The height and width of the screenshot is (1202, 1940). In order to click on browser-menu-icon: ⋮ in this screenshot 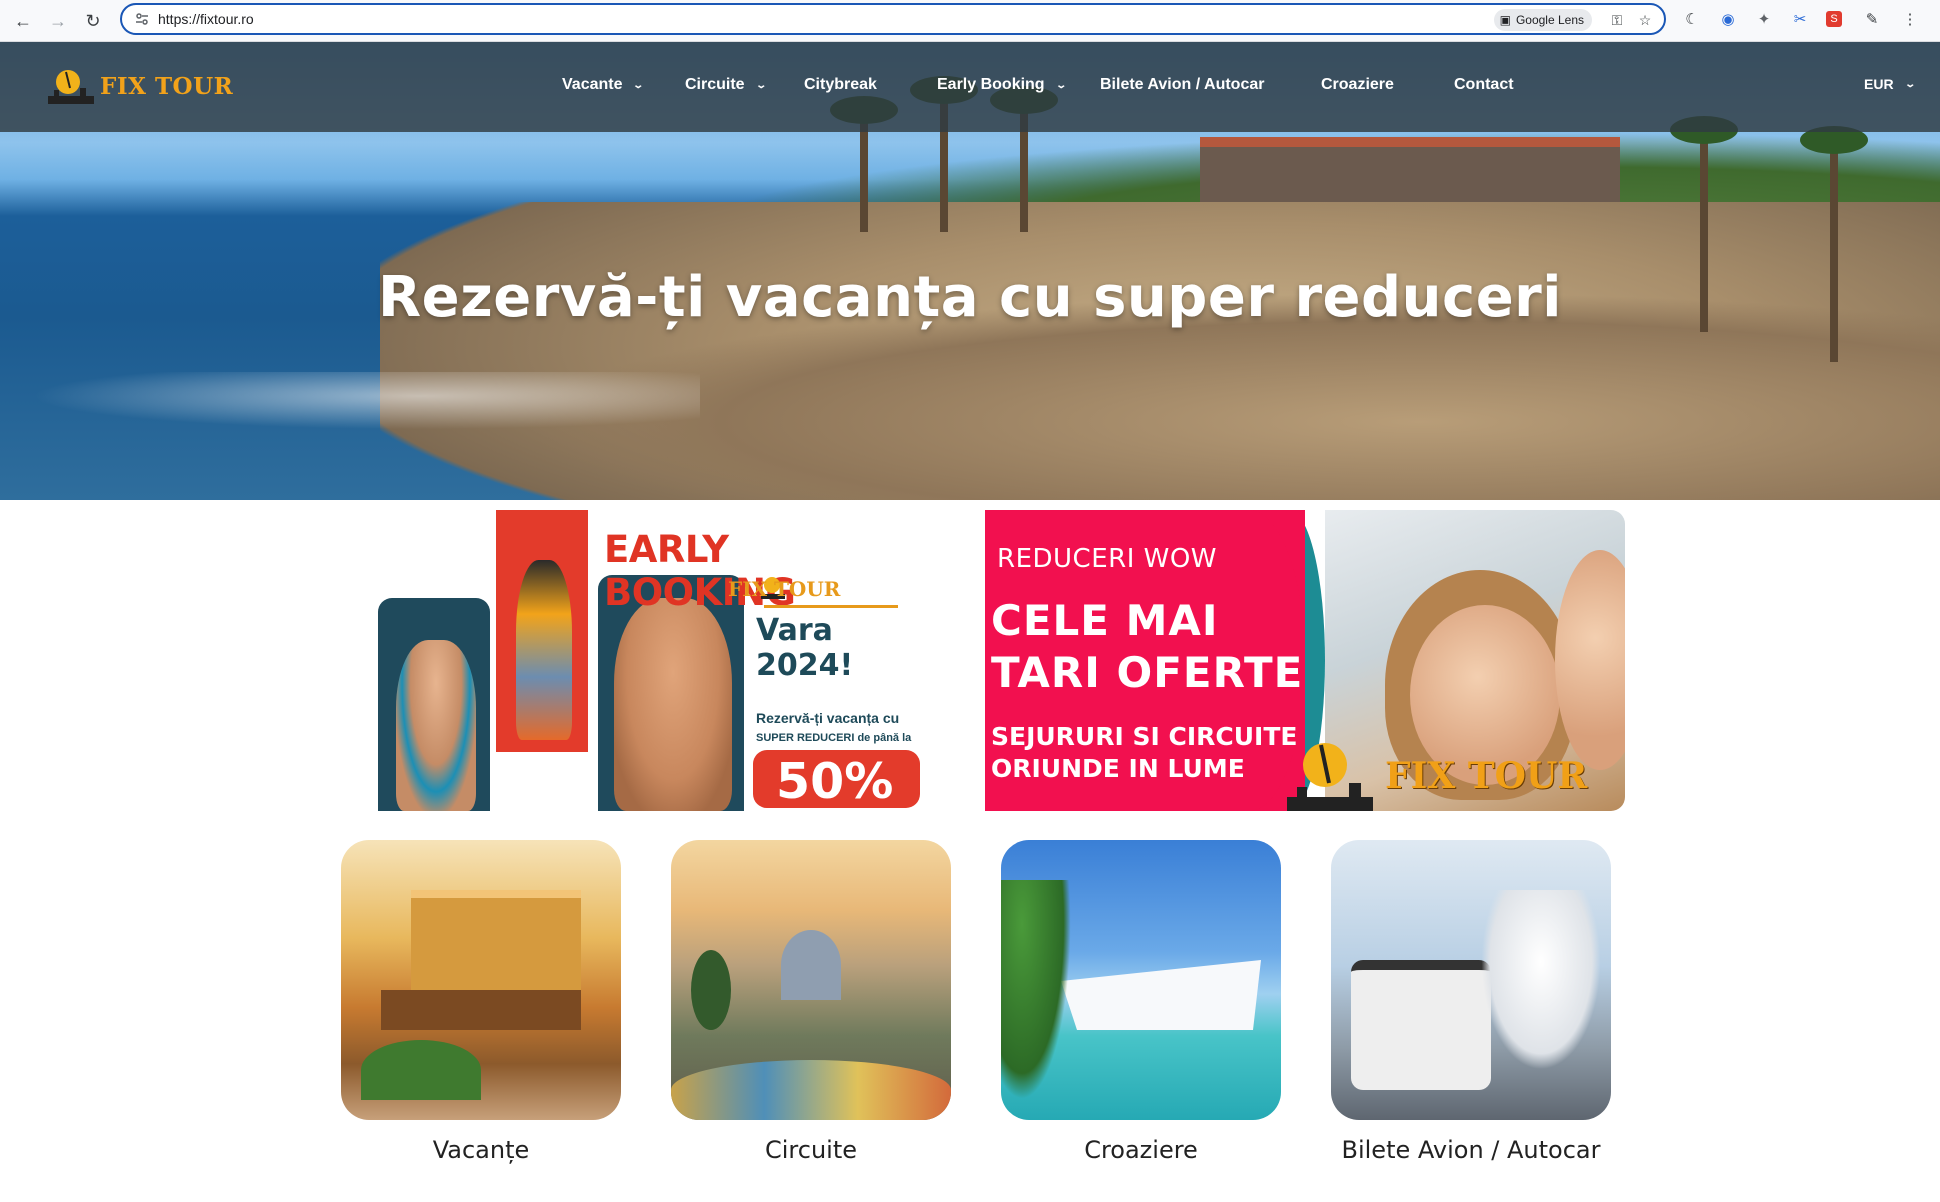, I will do `click(1910, 19)`.